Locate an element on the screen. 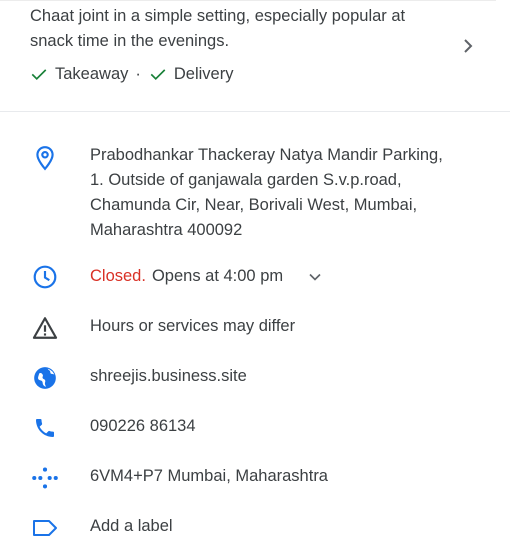 The image size is (510, 553). plus-code-icon is located at coordinates (45, 478).